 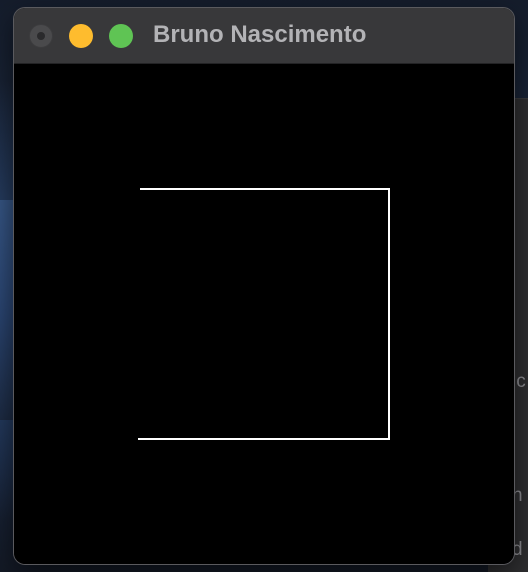 I want to click on background-window-text: ic, so click(x=519, y=381).